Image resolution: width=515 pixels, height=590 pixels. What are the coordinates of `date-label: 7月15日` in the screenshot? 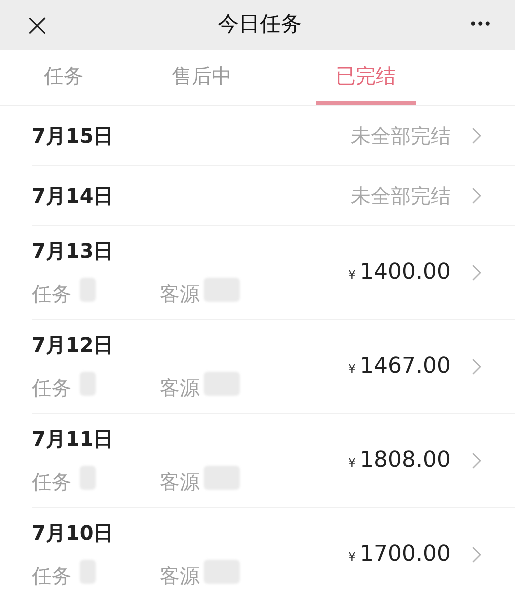 It's located at (73, 136).